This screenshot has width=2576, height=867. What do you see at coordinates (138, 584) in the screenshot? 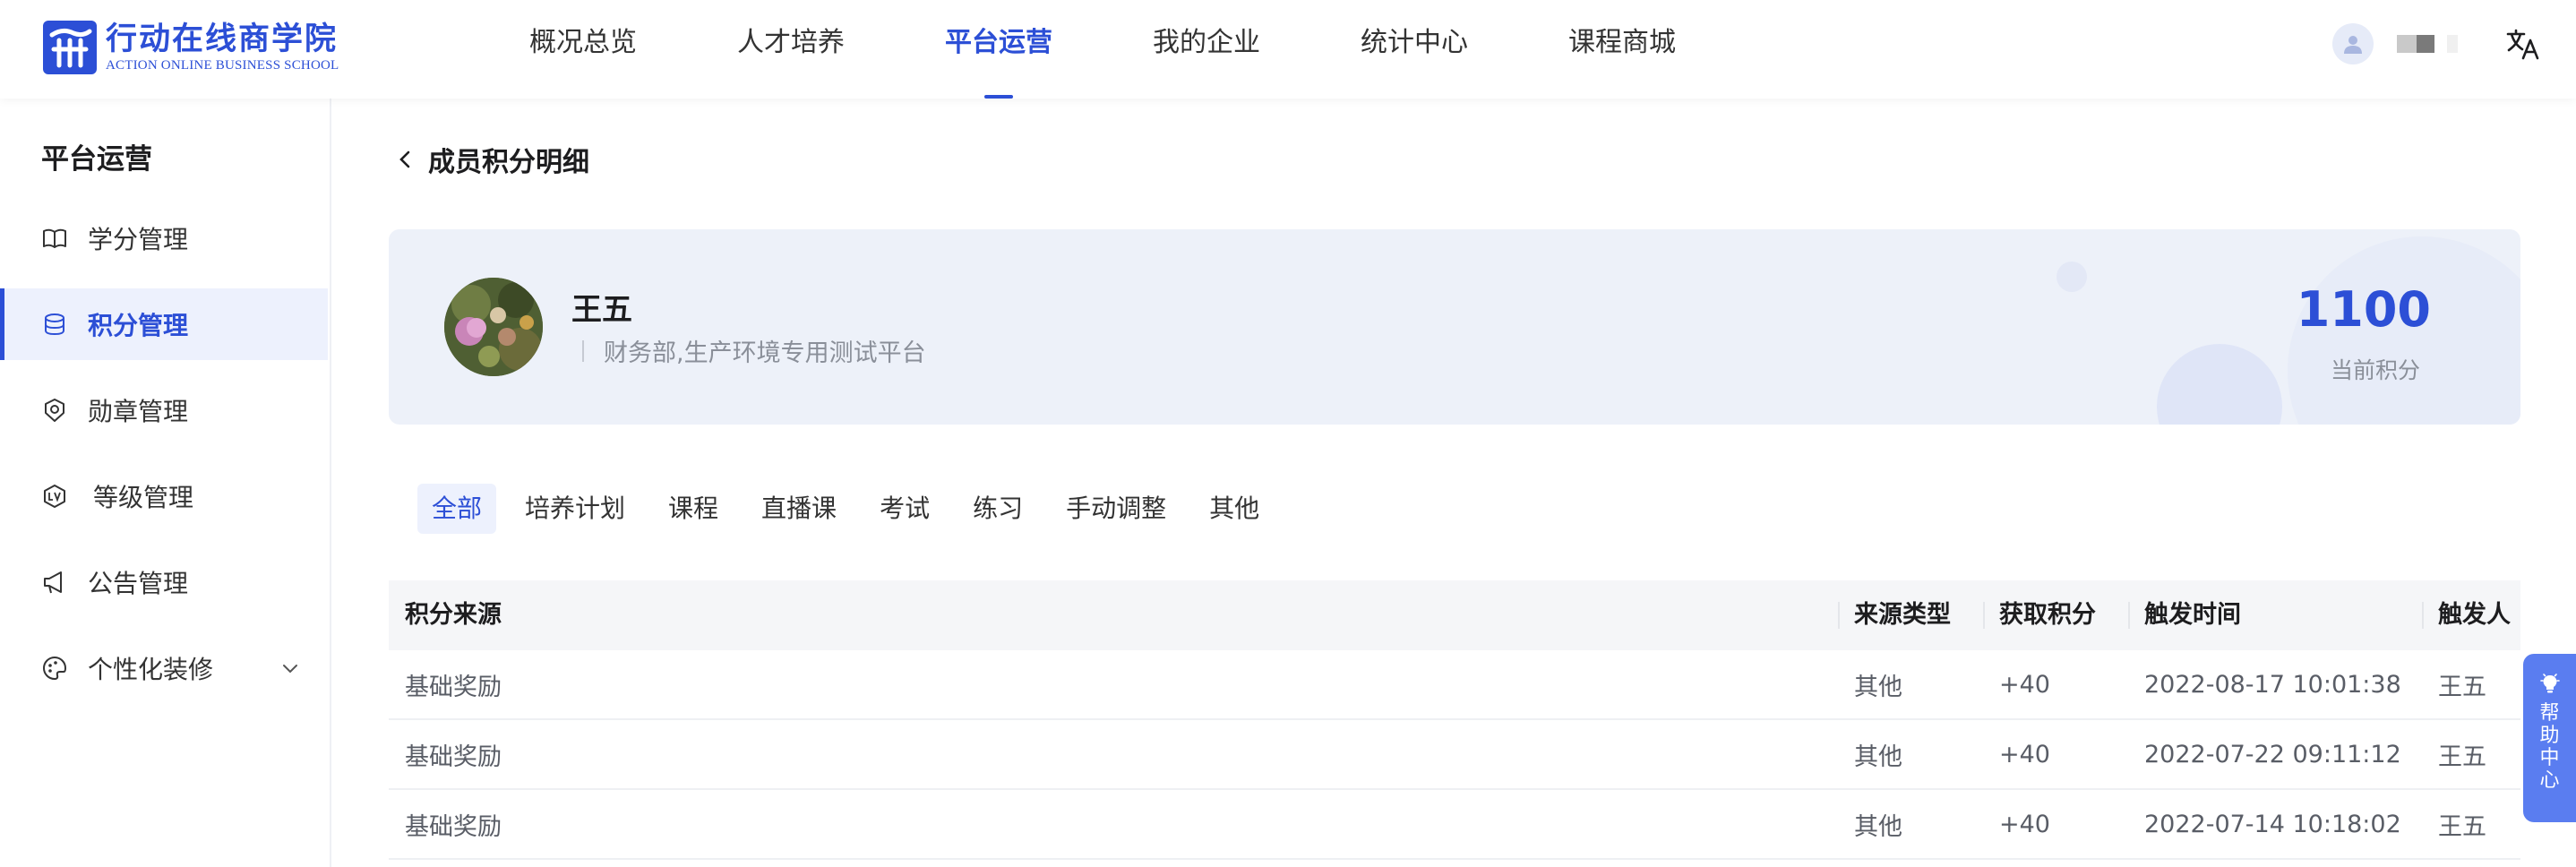
I see `sidebar-item-label: 公告管理` at bounding box center [138, 584].